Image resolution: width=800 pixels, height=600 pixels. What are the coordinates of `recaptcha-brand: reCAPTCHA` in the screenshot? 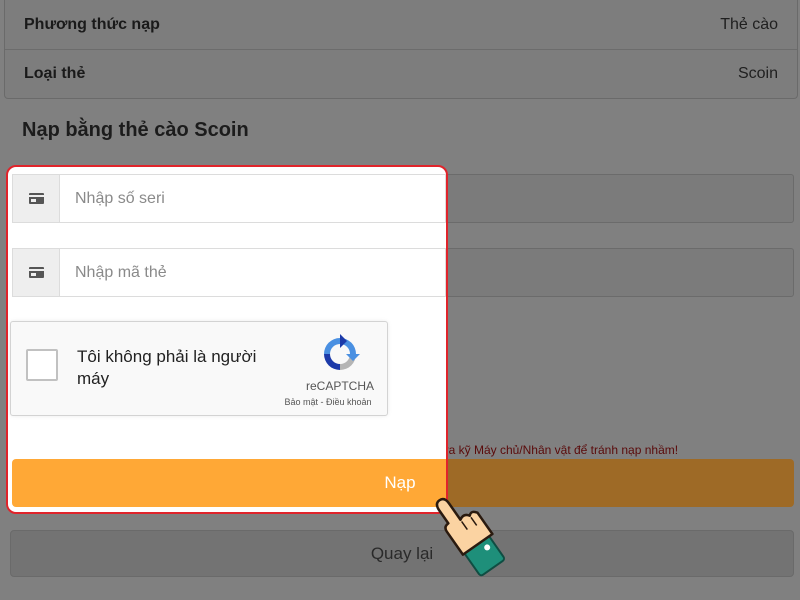 It's located at (339, 386).